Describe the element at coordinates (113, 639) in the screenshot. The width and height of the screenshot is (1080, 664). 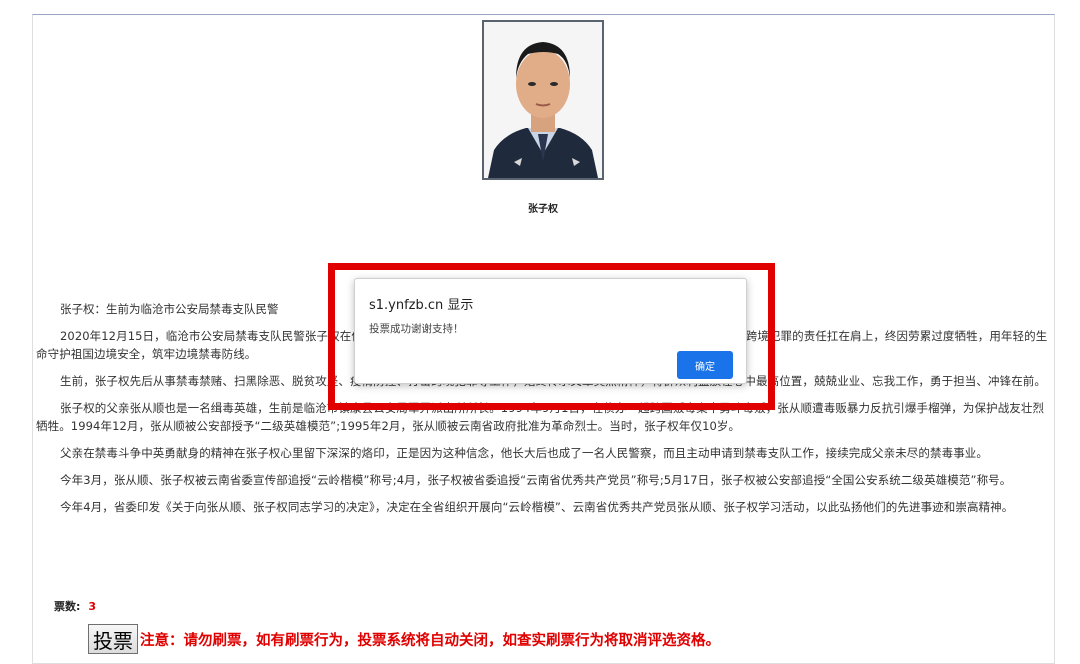
I see `vote-button: 投票` at that location.